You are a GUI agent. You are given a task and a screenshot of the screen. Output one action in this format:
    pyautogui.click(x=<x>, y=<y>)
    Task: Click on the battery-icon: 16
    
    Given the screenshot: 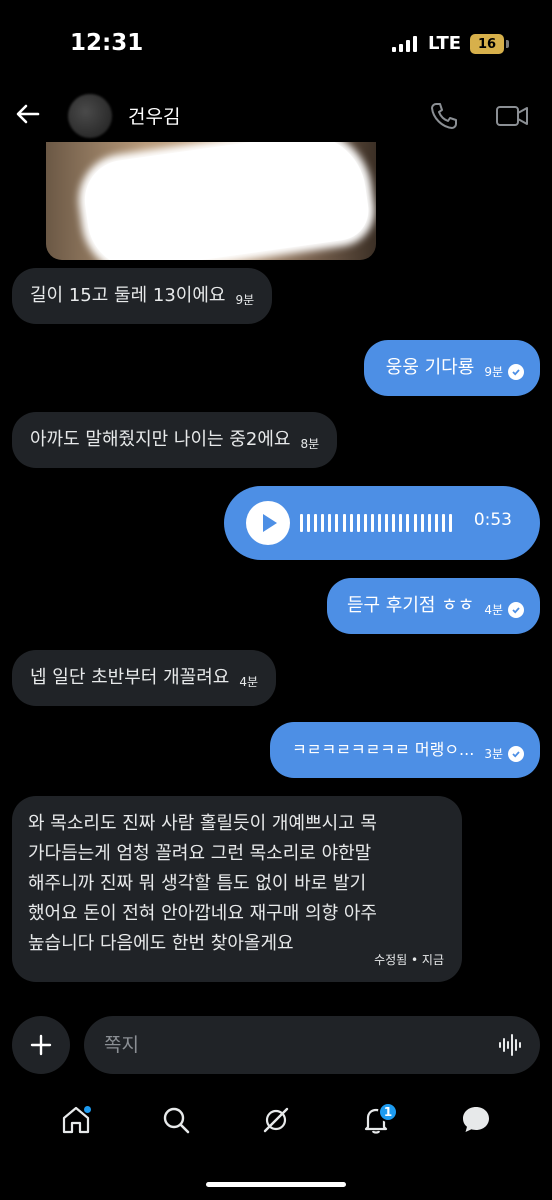 What is the action you would take?
    pyautogui.click(x=487, y=44)
    